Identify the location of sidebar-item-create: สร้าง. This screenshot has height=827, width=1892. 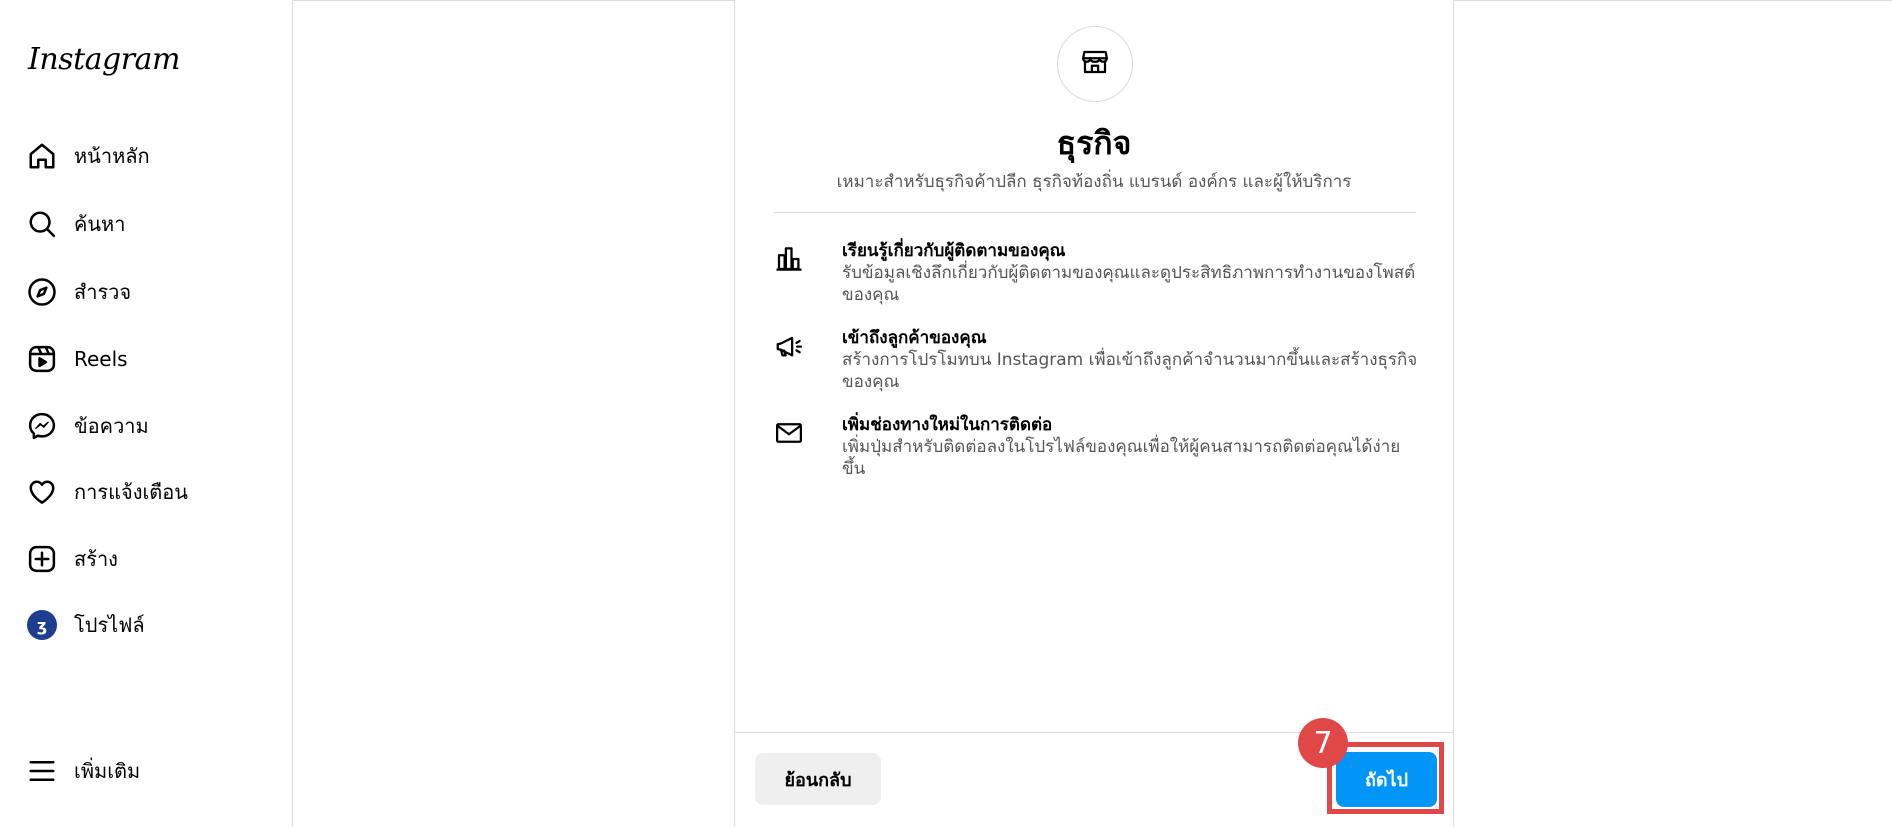
(149, 559).